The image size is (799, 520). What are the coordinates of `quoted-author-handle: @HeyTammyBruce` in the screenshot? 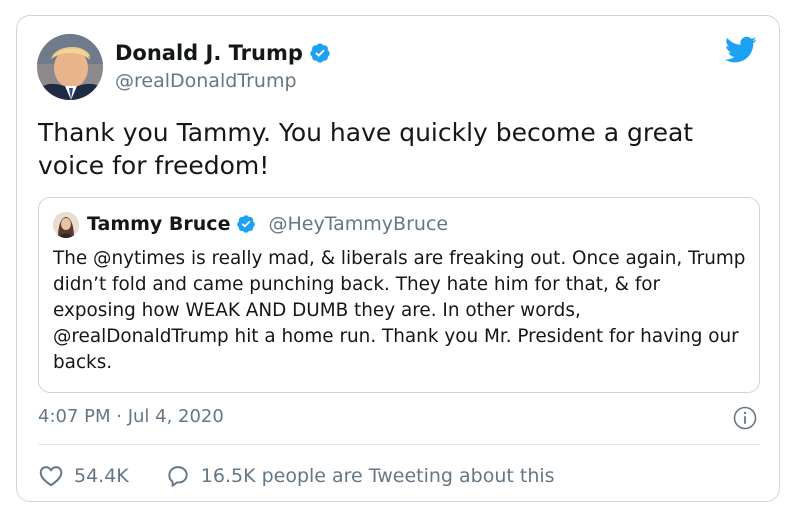 It's located at (358, 224).